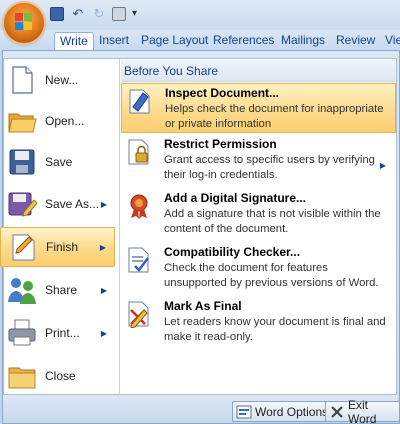 The image size is (400, 424). What do you see at coordinates (337, 412) in the screenshot?
I see `close-x-icon` at bounding box center [337, 412].